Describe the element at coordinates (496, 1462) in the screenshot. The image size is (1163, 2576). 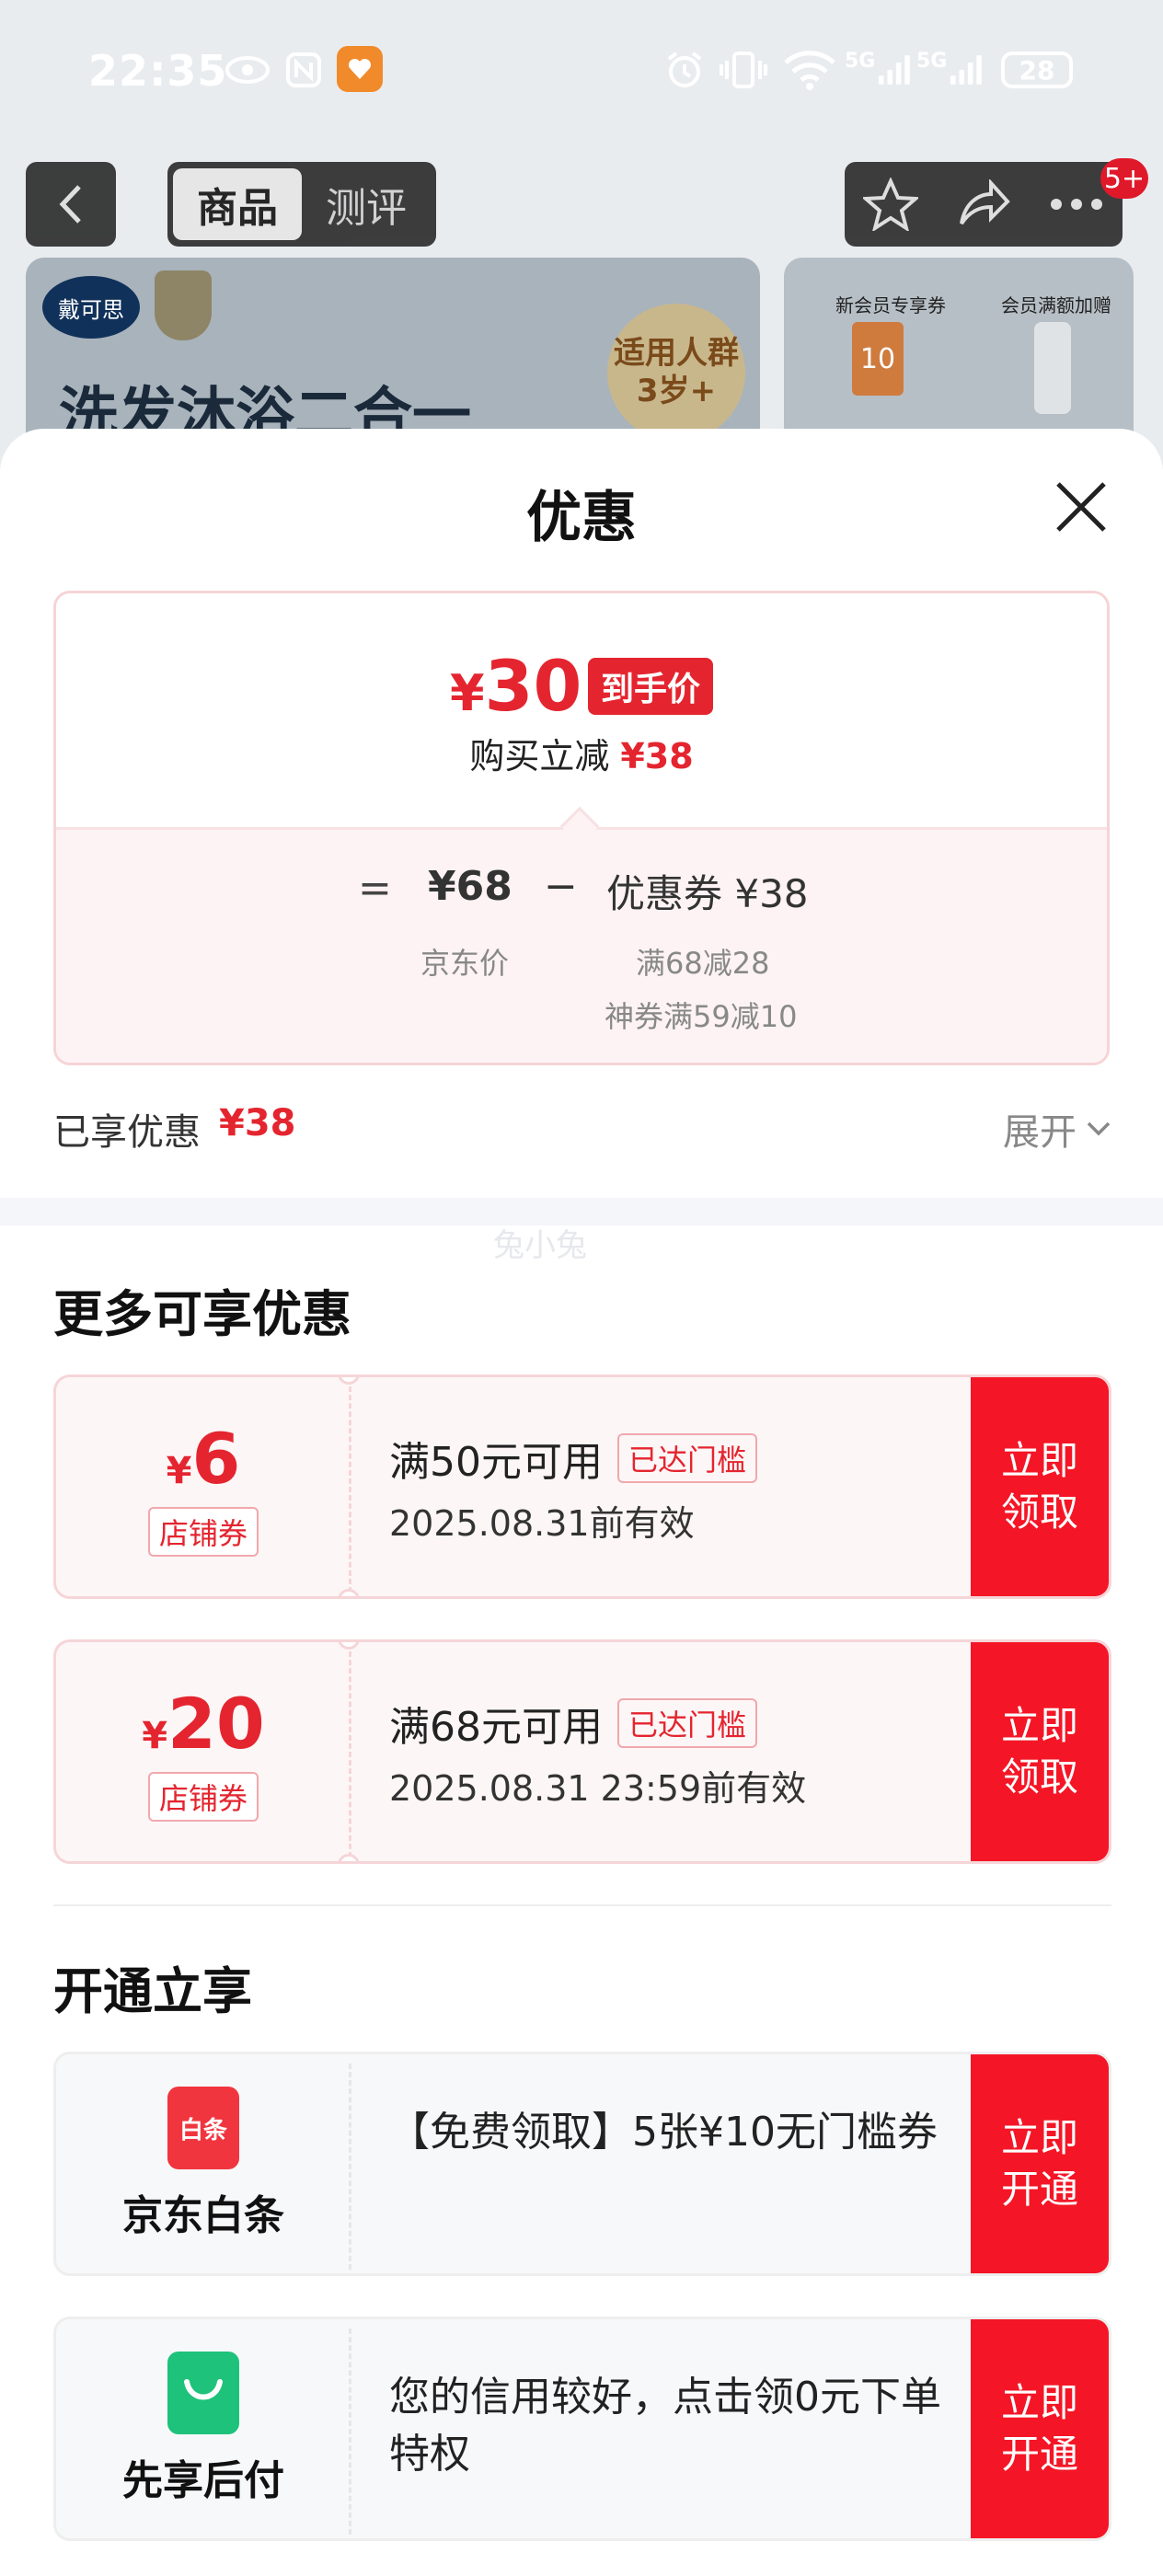
I see `coupon-condition: 满50元可用` at that location.